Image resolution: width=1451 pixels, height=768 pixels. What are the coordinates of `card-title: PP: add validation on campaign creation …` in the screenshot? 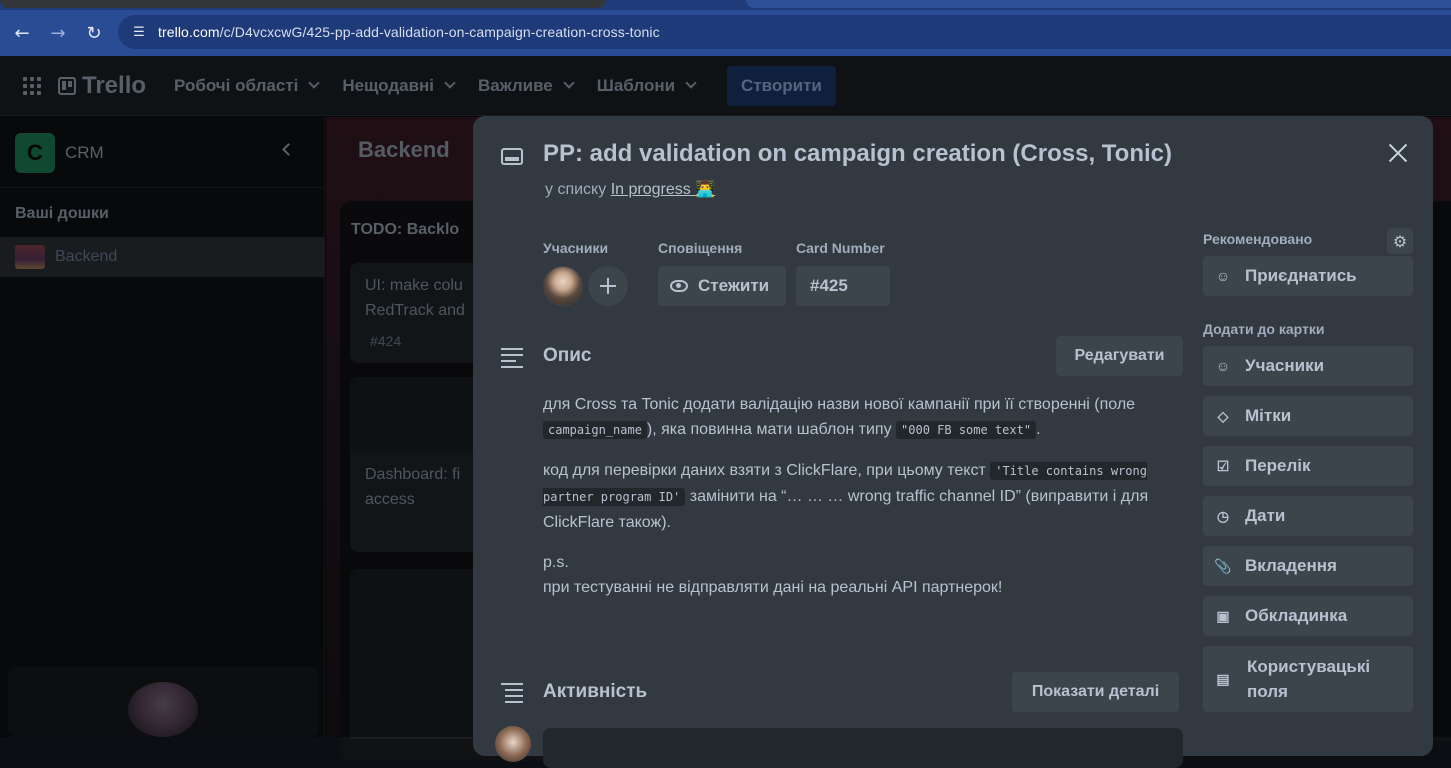 It's located at (857, 154).